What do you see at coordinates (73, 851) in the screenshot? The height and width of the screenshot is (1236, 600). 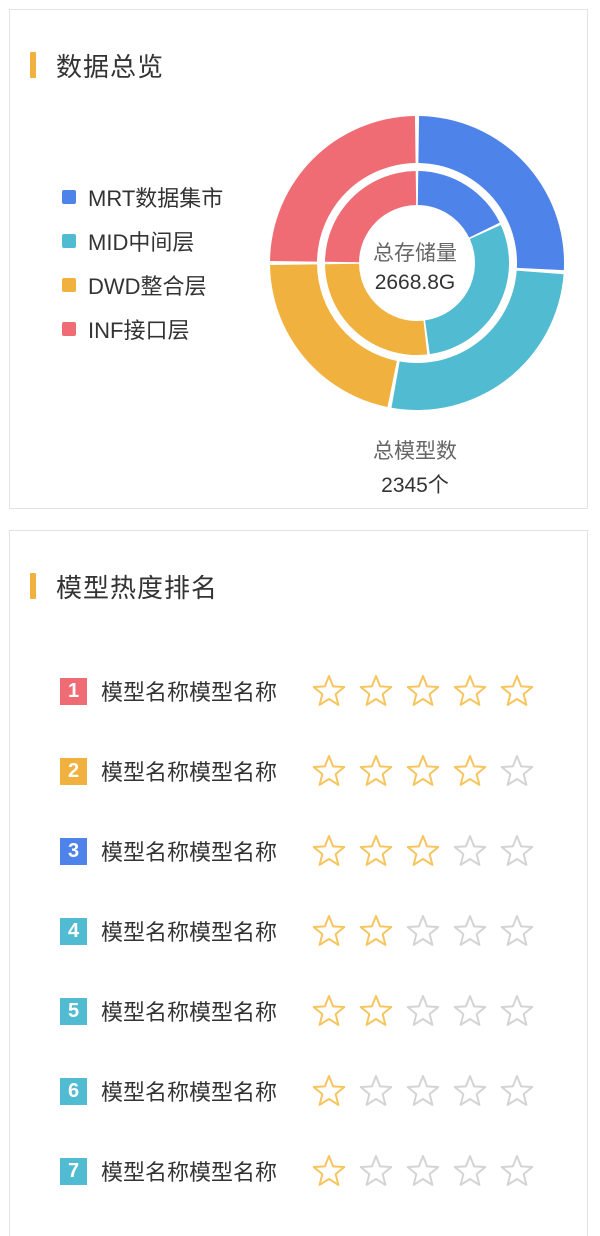 I see `rank-number-badge: 3` at bounding box center [73, 851].